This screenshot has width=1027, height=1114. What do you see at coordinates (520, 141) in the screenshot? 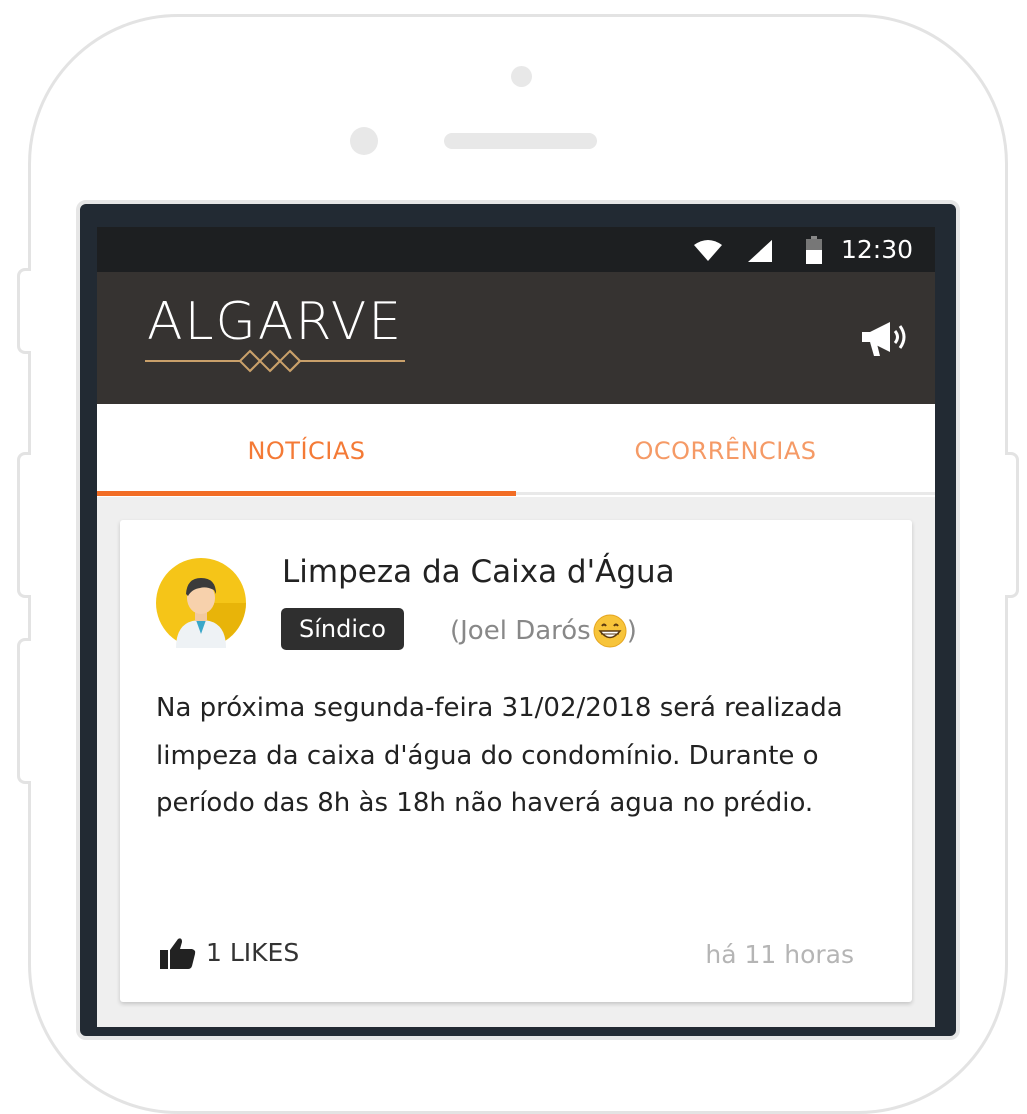
I see `phone-speaker` at bounding box center [520, 141].